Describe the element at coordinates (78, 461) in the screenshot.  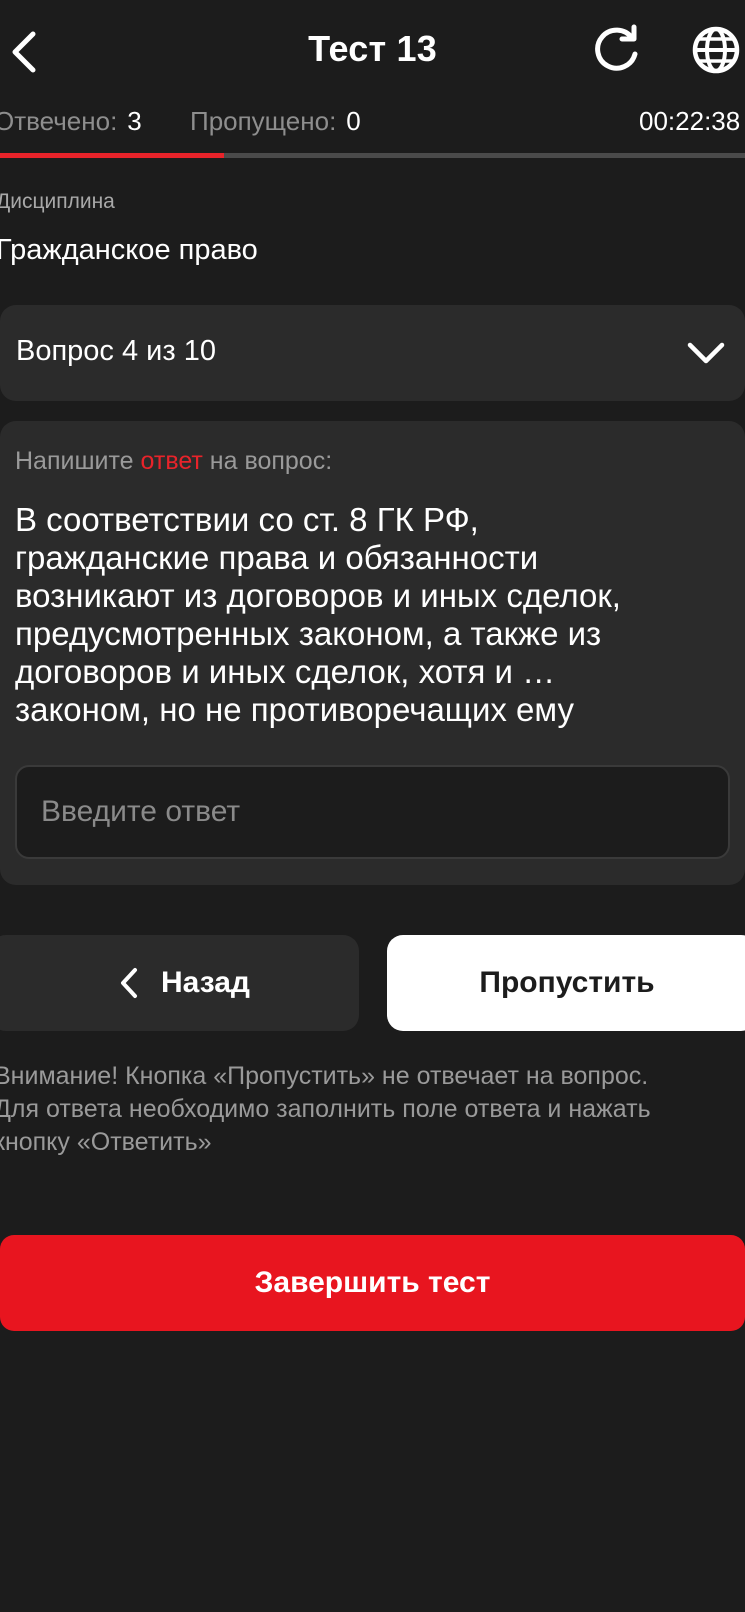
I see `instruction-text-before: Напишите` at that location.